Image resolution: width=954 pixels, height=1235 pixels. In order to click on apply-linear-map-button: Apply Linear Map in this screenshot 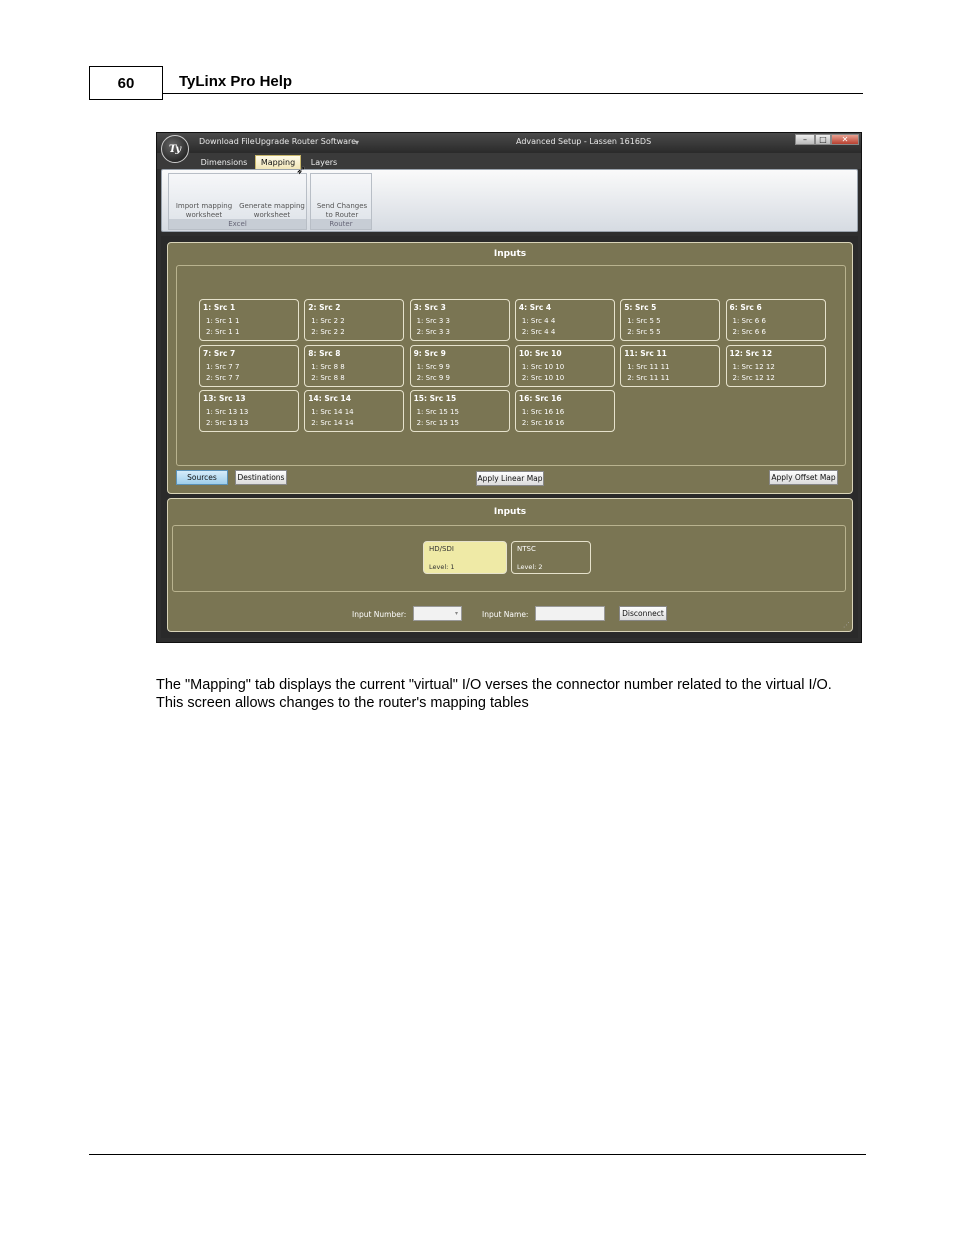, I will do `click(510, 478)`.